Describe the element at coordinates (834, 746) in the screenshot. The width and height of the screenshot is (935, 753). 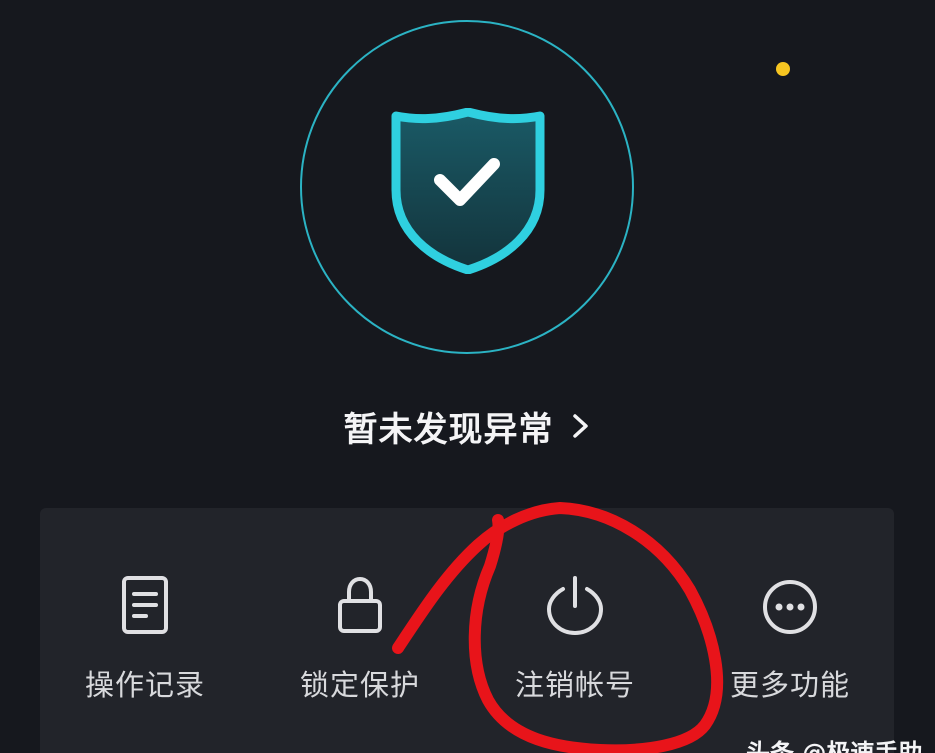
I see `watermark: 头条 @极速手助` at that location.